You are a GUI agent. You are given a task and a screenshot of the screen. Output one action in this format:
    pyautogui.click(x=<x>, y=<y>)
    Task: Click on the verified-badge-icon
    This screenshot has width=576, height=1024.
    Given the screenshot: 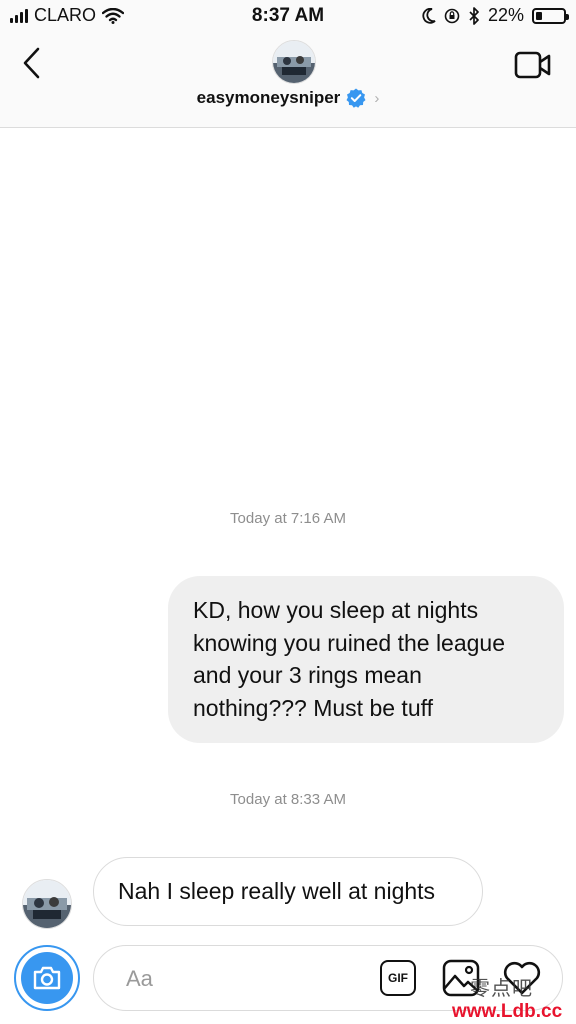 What is the action you would take?
    pyautogui.click(x=356, y=98)
    